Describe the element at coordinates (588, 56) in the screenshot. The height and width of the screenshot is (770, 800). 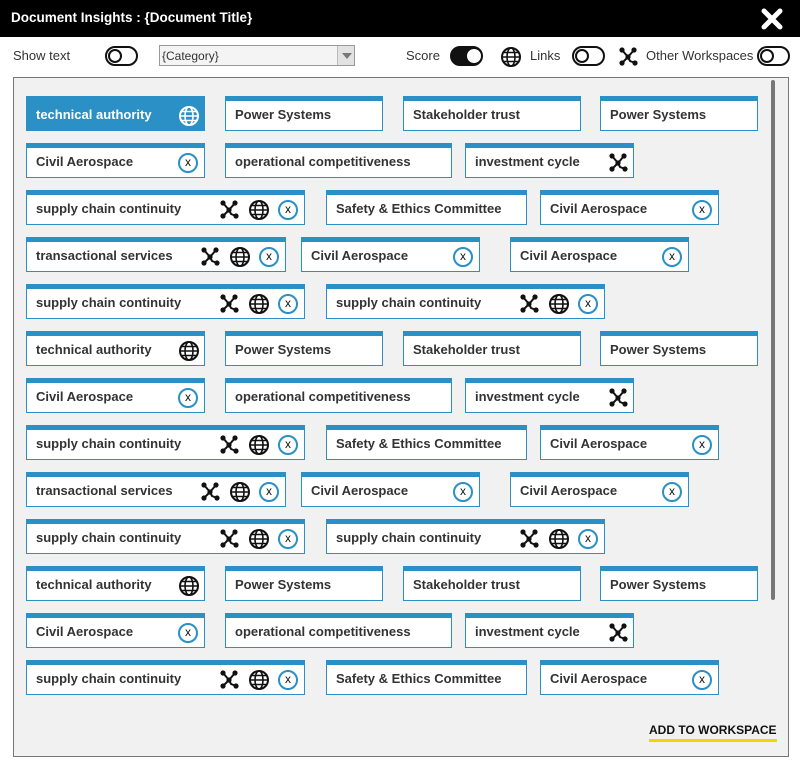
I see `links-toggle` at that location.